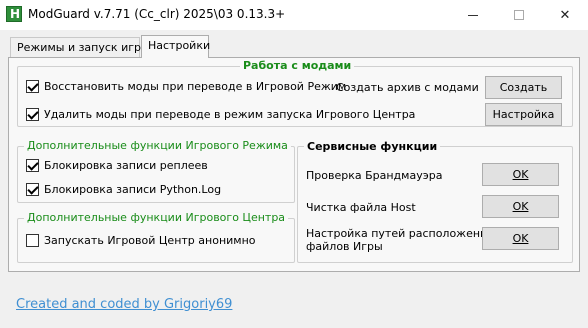 This screenshot has height=328, width=588. I want to click on close-button: ✕, so click(565, 15).